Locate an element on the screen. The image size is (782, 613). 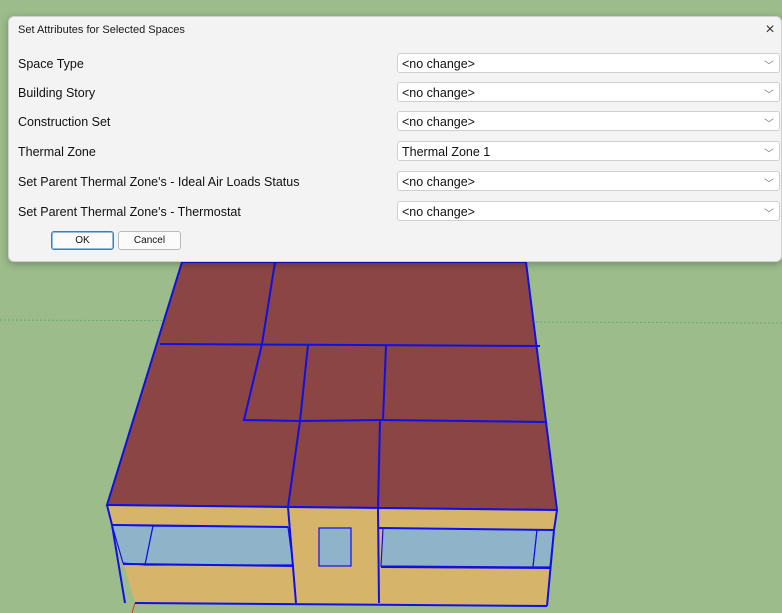
close-icon: × is located at coordinates (770, 30).